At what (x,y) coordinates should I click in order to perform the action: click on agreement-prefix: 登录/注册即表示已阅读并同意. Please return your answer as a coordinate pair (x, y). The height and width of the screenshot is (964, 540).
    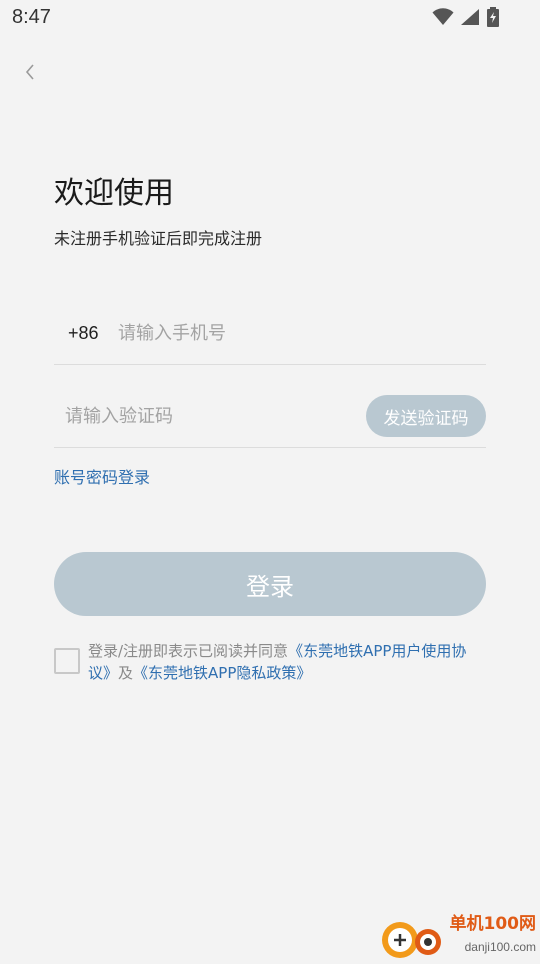
    Looking at the image, I should click on (188, 651).